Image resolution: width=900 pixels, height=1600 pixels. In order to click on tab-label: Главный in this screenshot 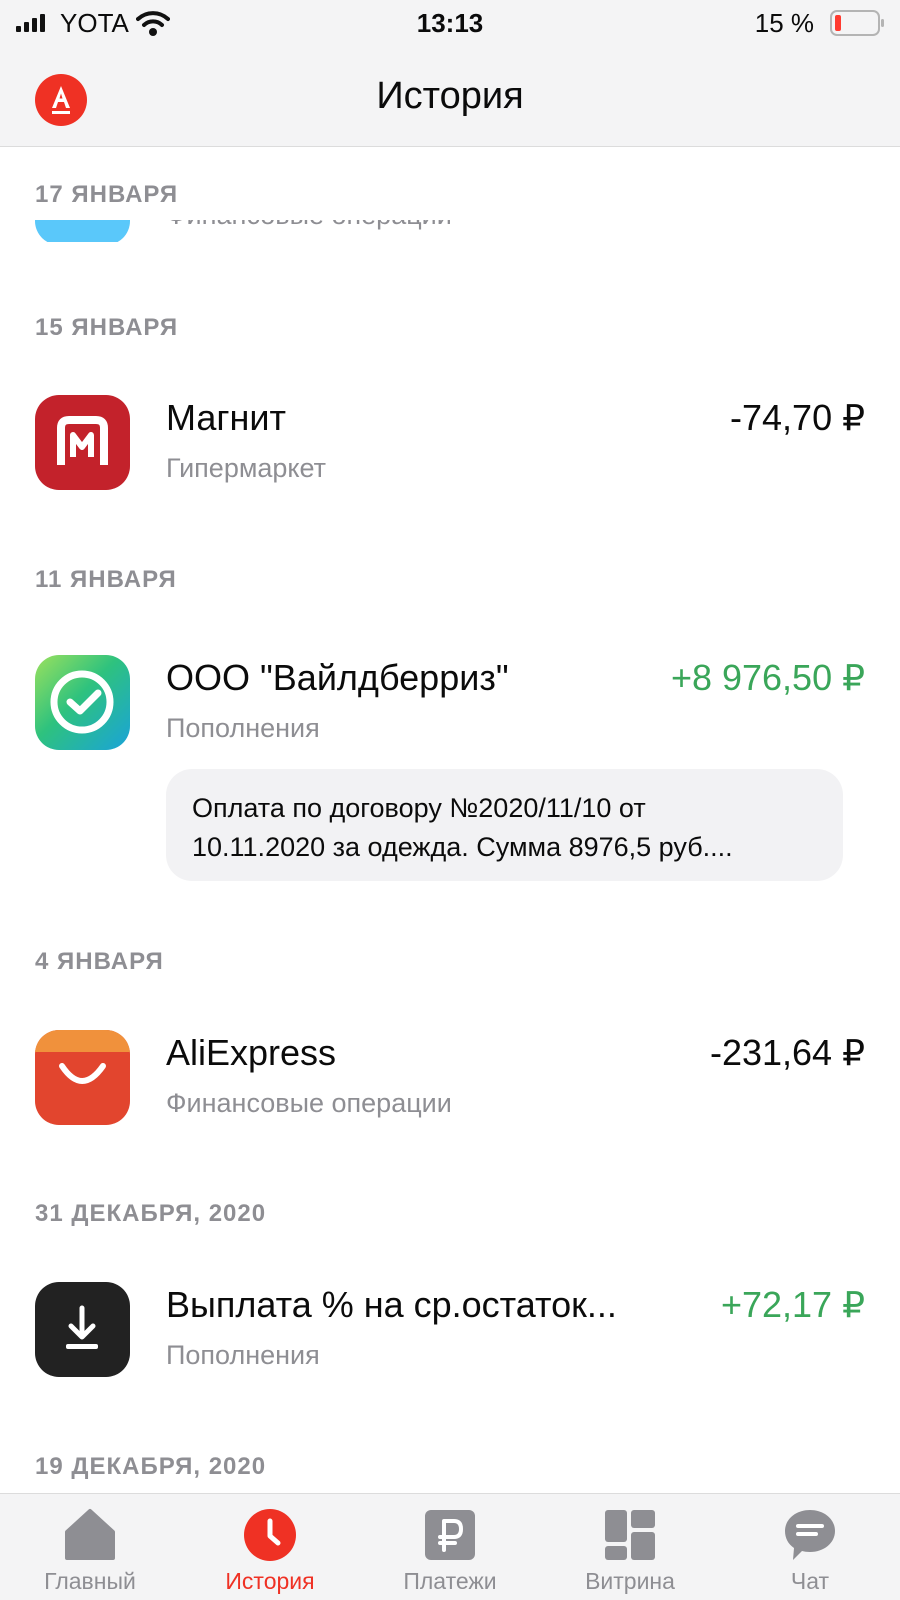, I will do `click(90, 1581)`.